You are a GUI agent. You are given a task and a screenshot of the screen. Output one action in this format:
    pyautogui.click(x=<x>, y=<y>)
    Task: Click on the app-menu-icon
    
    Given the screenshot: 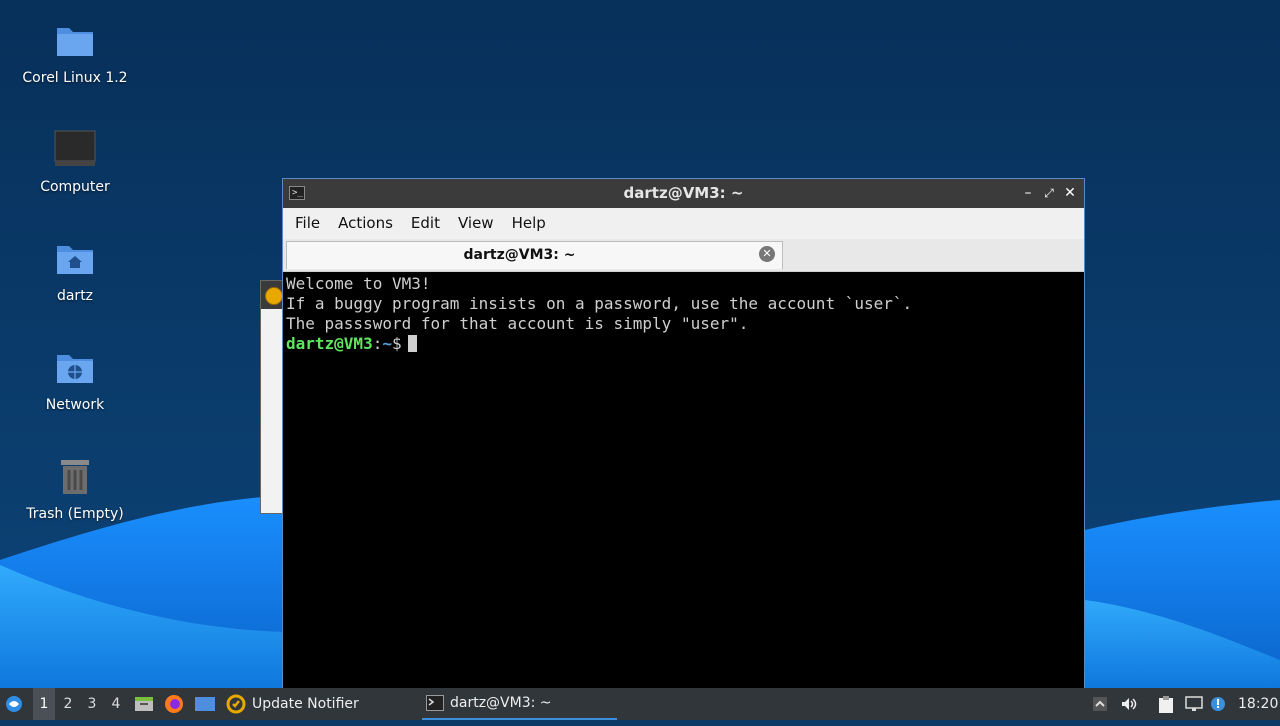 What is the action you would take?
    pyautogui.click(x=14, y=704)
    